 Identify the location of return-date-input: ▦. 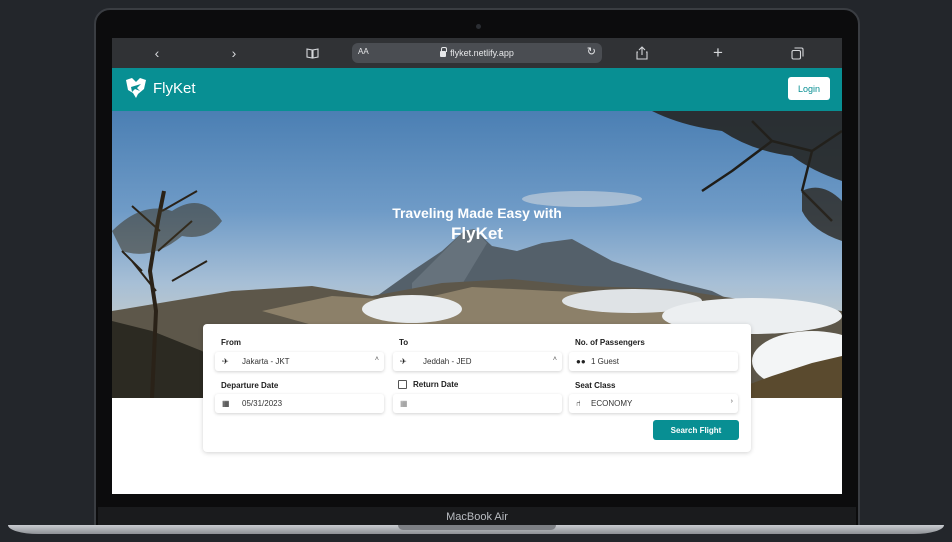
(477, 403).